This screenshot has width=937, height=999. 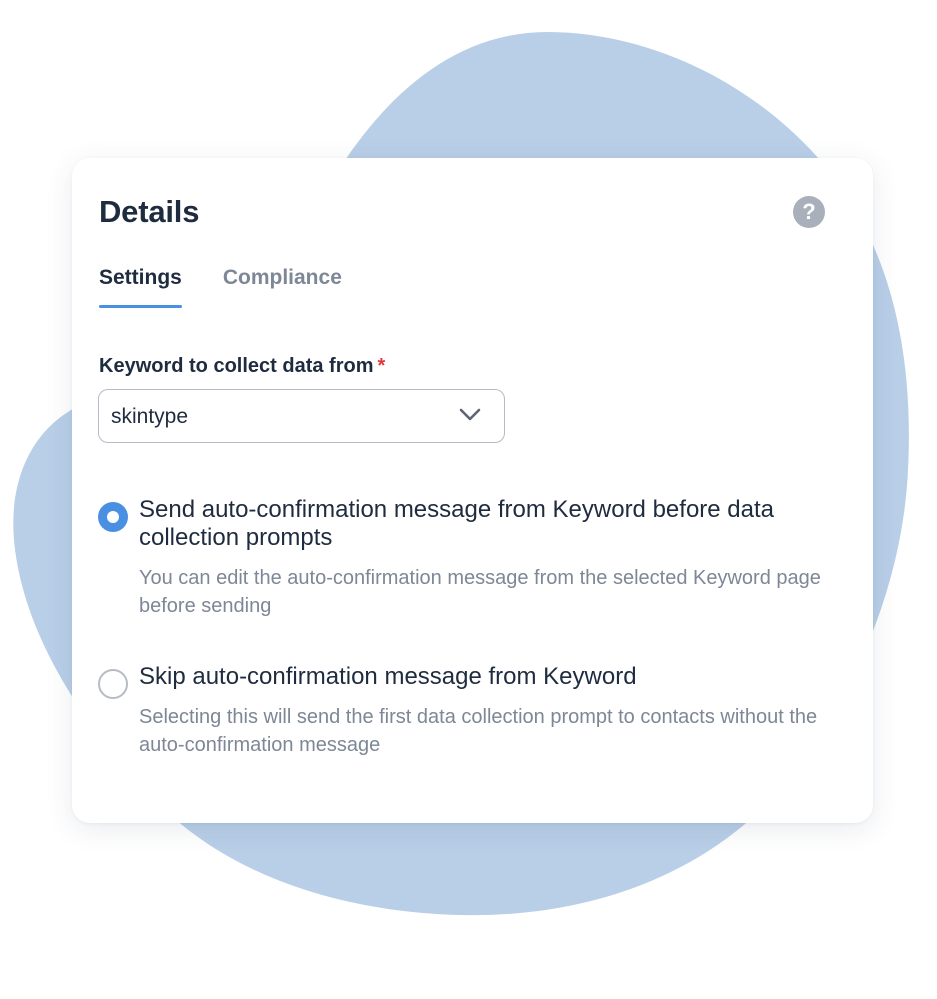 What do you see at coordinates (301, 416) in the screenshot?
I see `keyword-select: skintype` at bounding box center [301, 416].